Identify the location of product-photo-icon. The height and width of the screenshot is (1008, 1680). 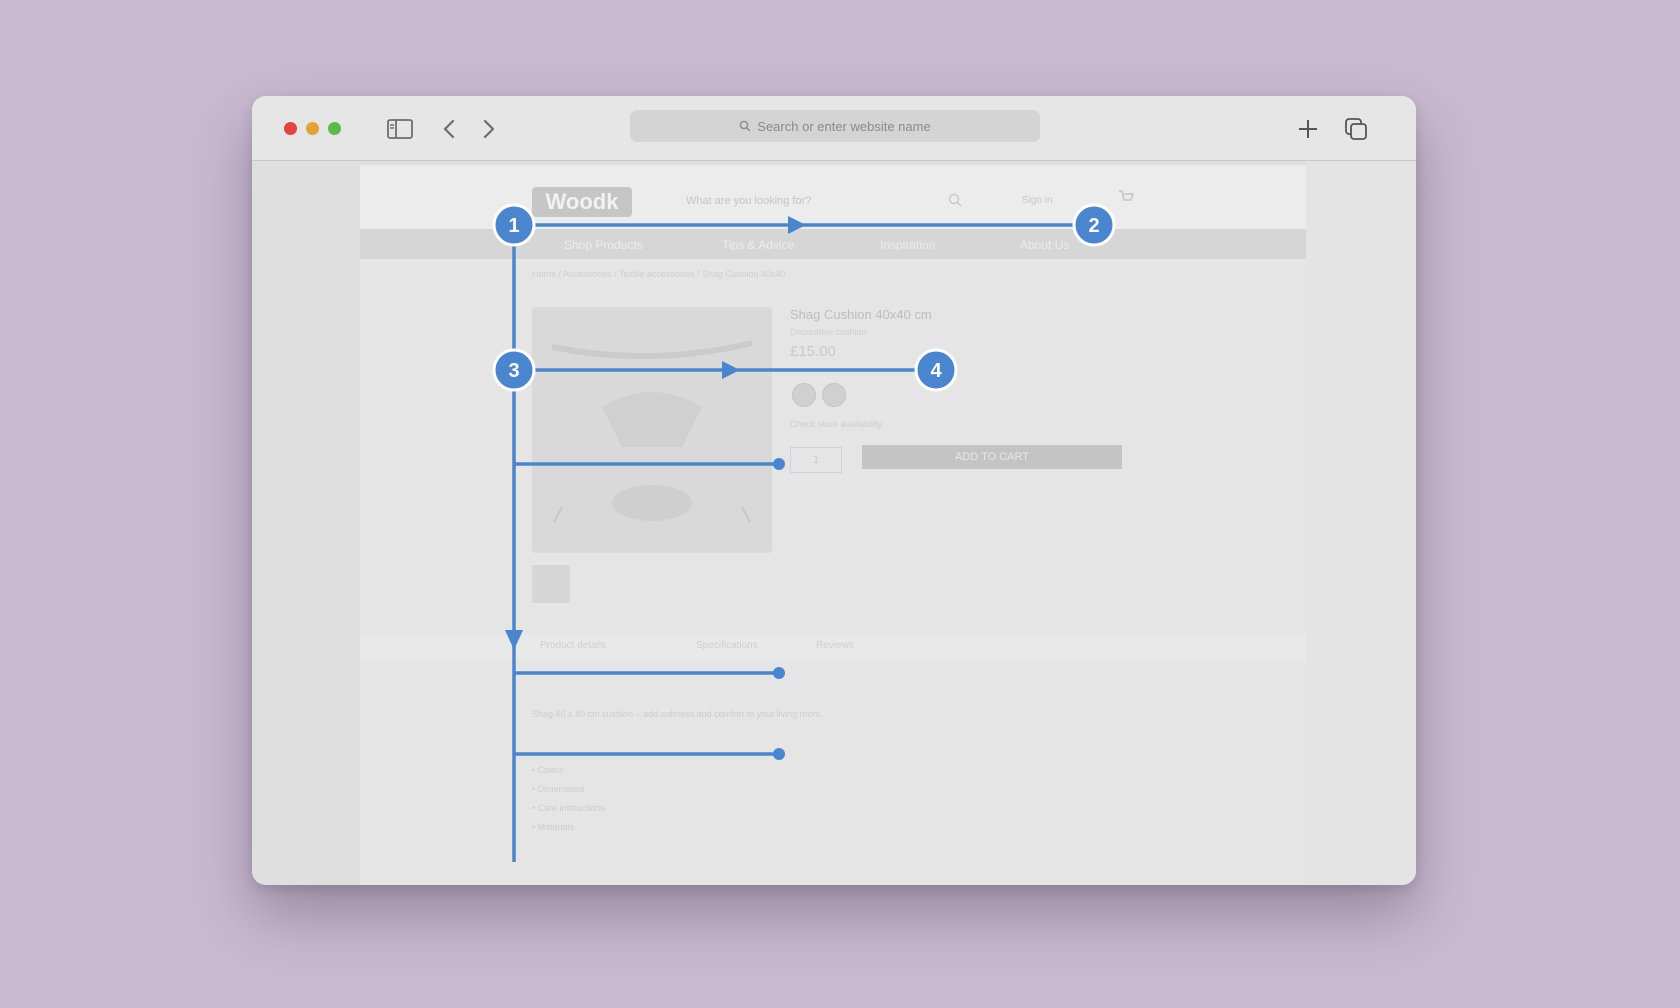
(652, 431).